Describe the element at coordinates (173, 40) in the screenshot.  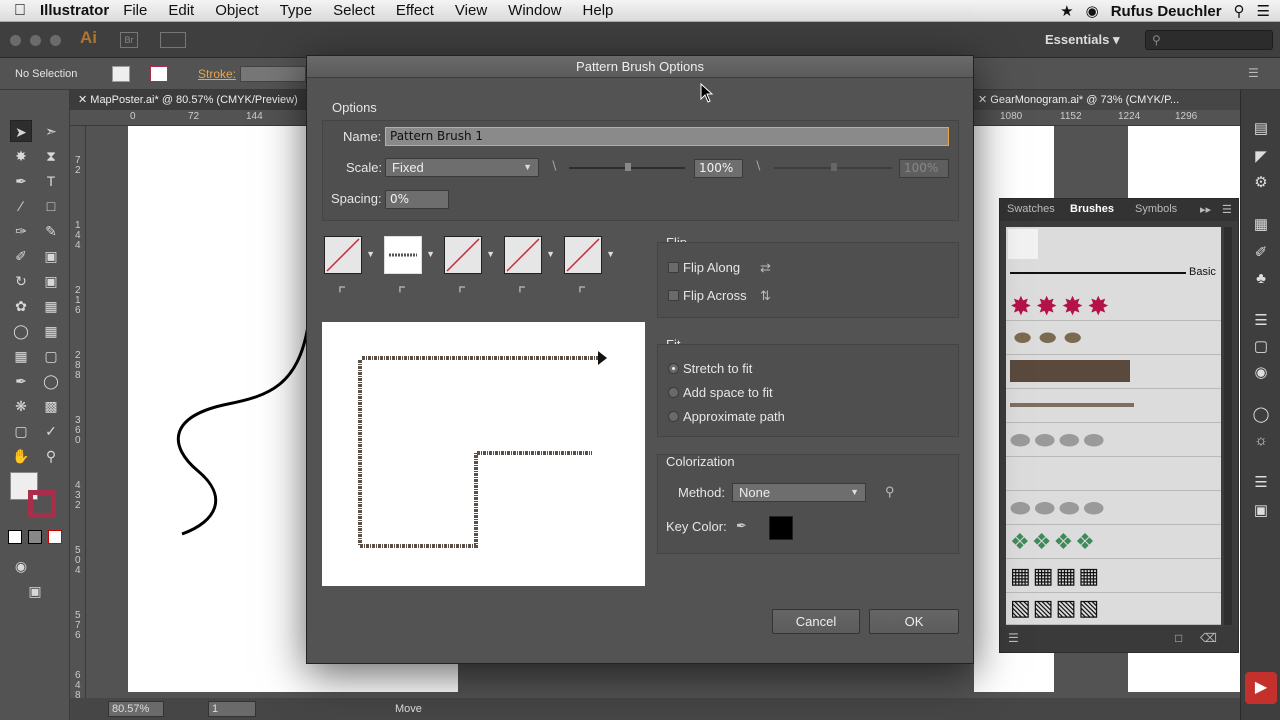
I see `arrange-documents-icon` at that location.